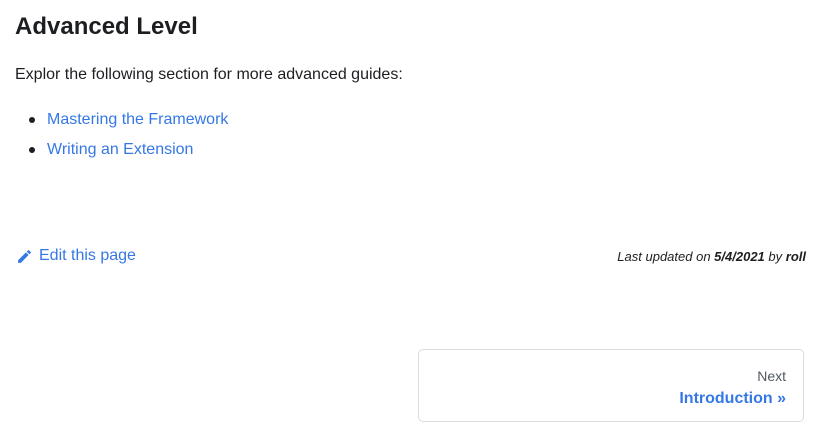 The width and height of the screenshot is (822, 430). Describe the element at coordinates (771, 376) in the screenshot. I see `next-sublabel: Next` at that location.